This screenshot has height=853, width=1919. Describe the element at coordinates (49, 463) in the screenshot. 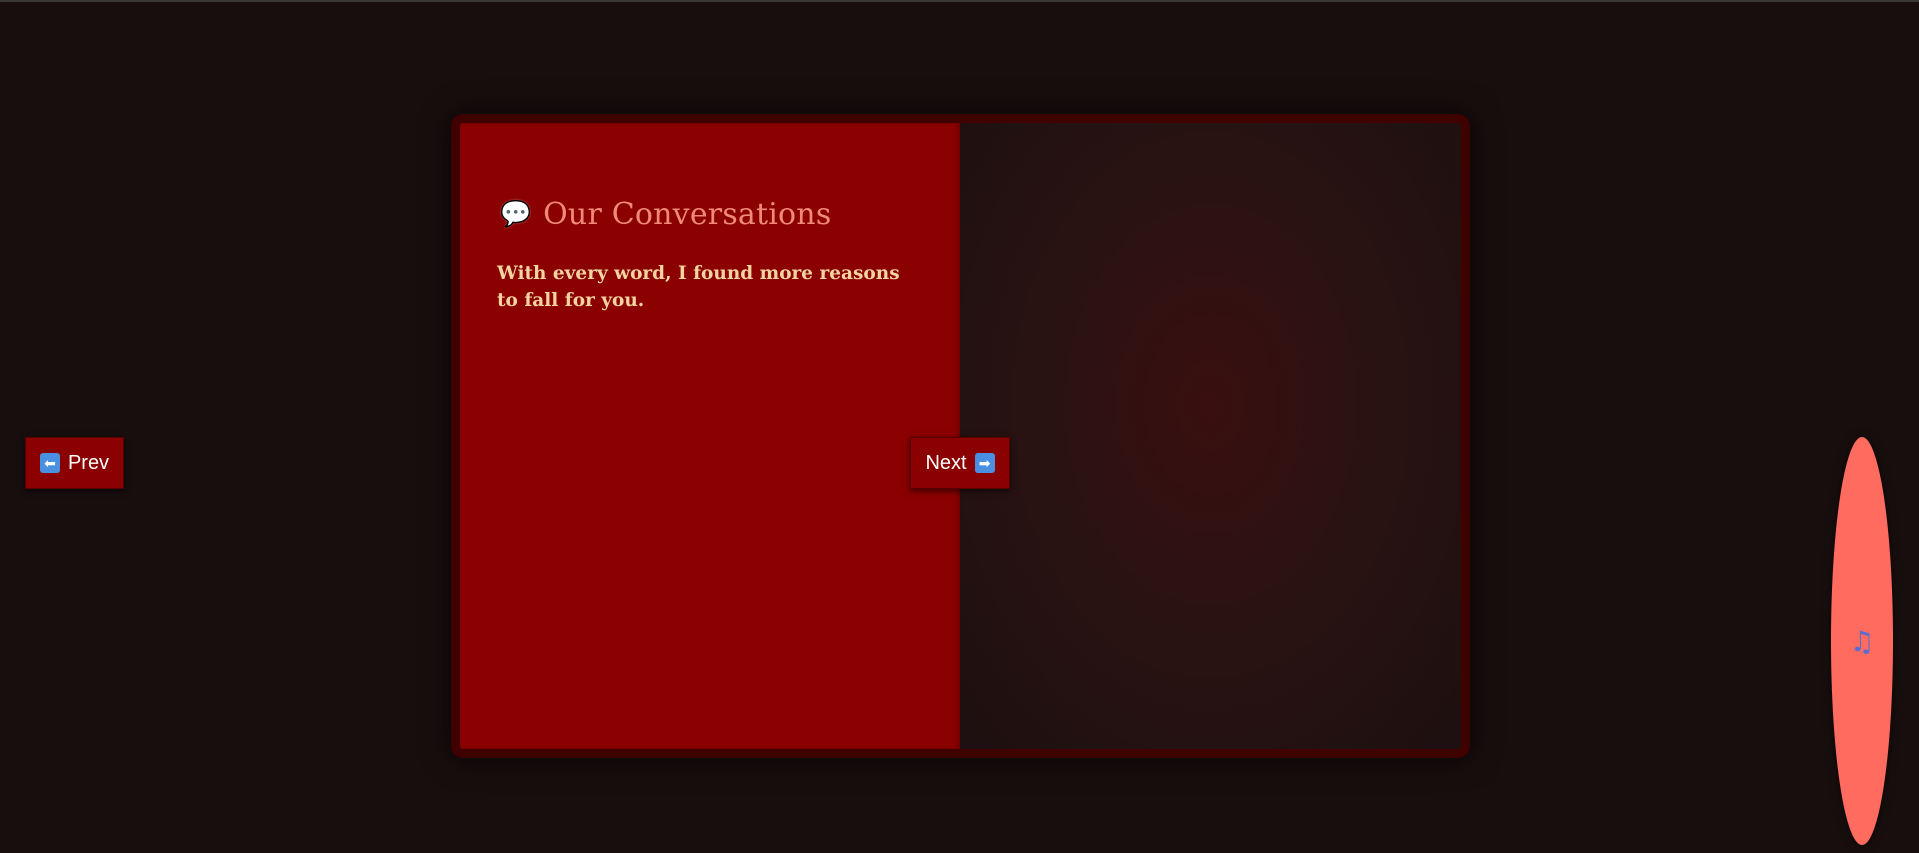

I see `left-arrow-icon: ⬅` at that location.